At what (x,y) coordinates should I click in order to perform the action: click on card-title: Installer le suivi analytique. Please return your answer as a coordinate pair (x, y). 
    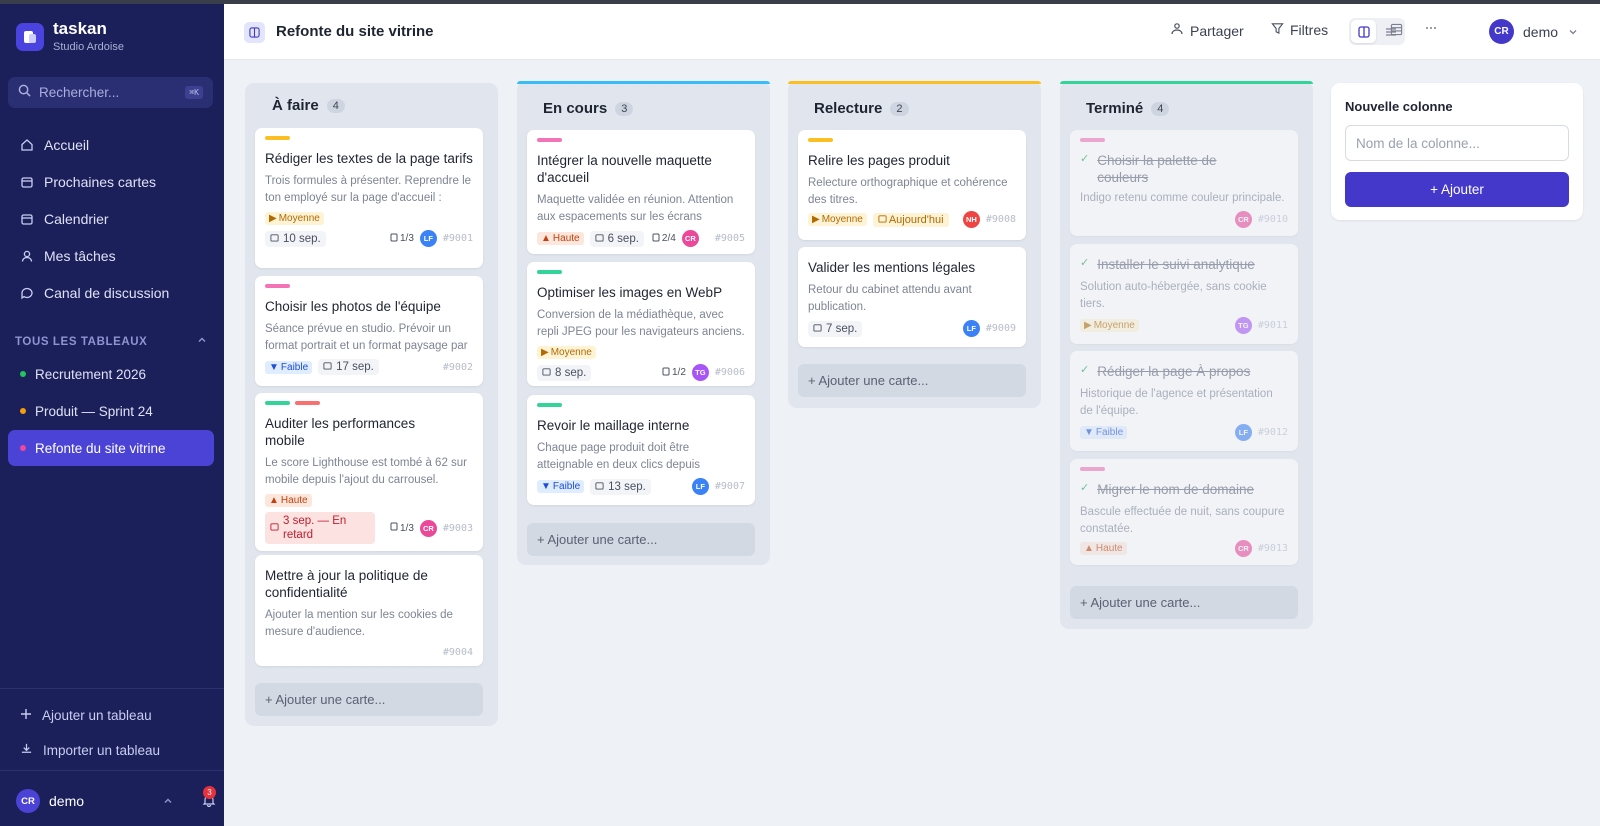
    Looking at the image, I should click on (1176, 264).